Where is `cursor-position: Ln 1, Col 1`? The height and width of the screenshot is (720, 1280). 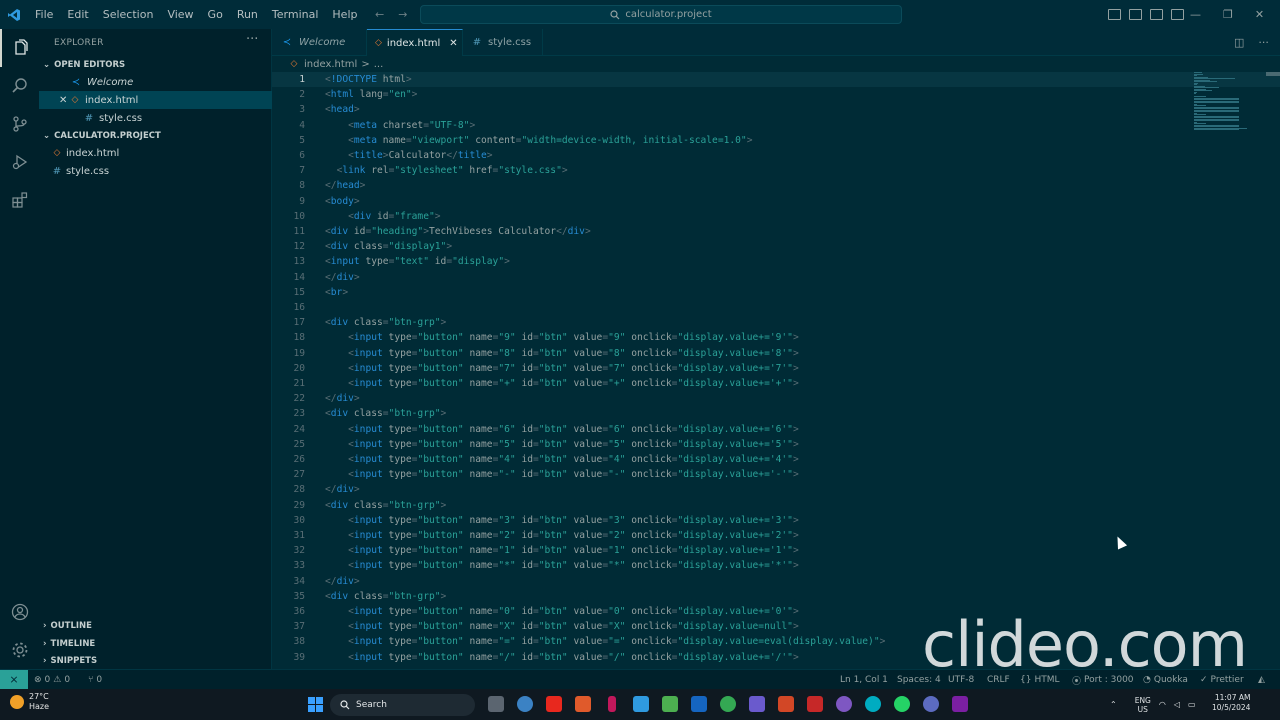
cursor-position: Ln 1, Col 1 is located at coordinates (864, 680).